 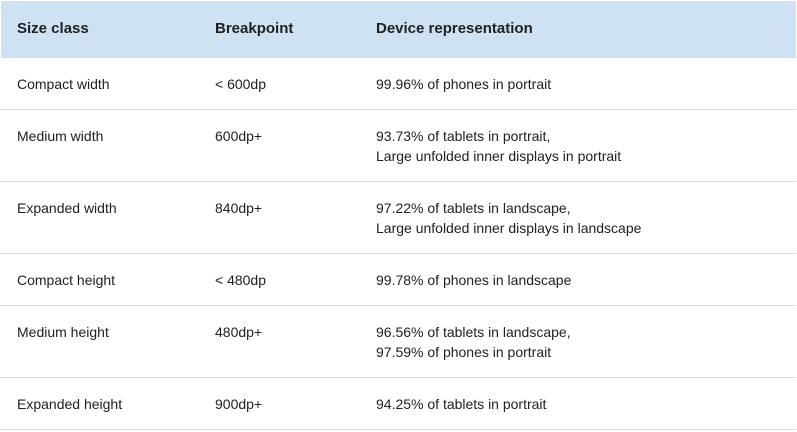 I want to click on breakpoint-cell: < 600dp, so click(x=240, y=84).